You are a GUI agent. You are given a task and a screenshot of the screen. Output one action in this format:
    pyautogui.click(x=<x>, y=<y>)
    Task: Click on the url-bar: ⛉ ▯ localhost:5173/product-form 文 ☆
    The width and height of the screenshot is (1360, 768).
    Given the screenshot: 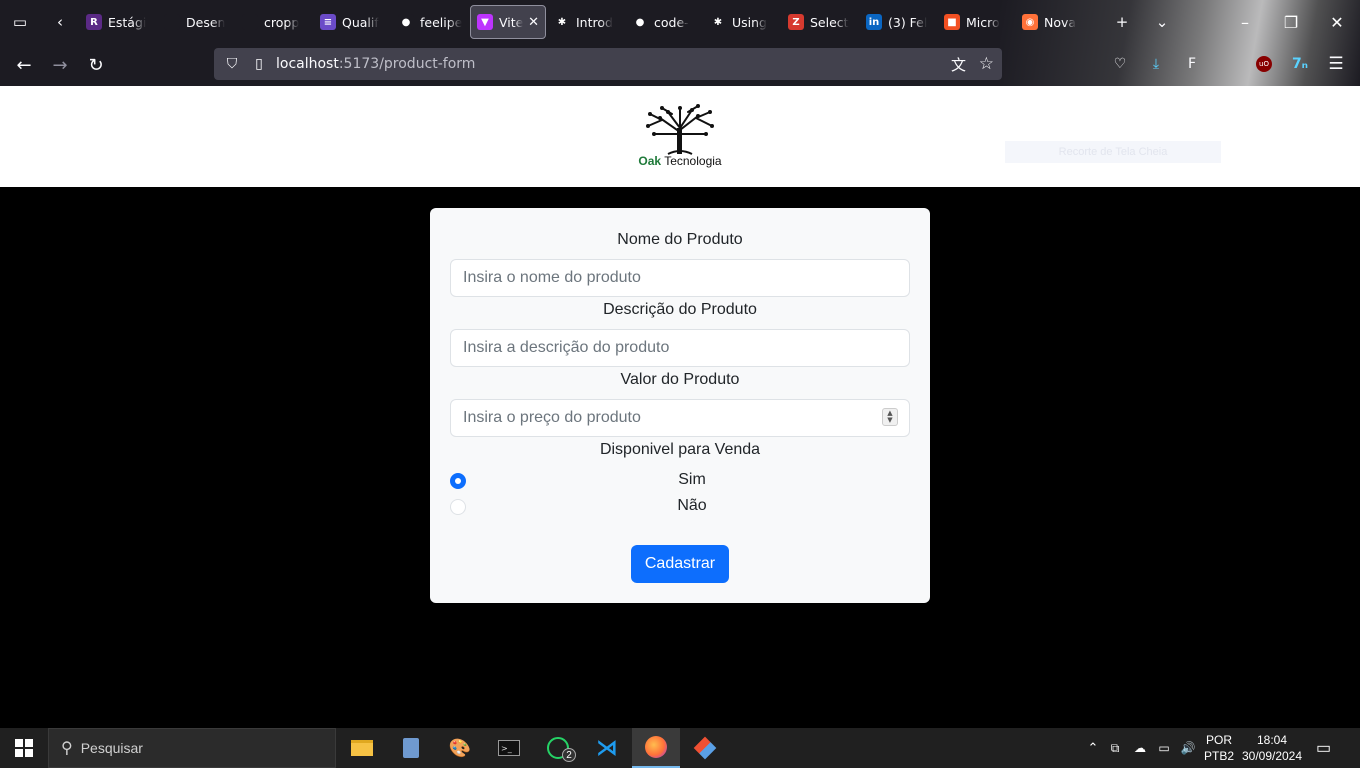 What is the action you would take?
    pyautogui.click(x=608, y=64)
    